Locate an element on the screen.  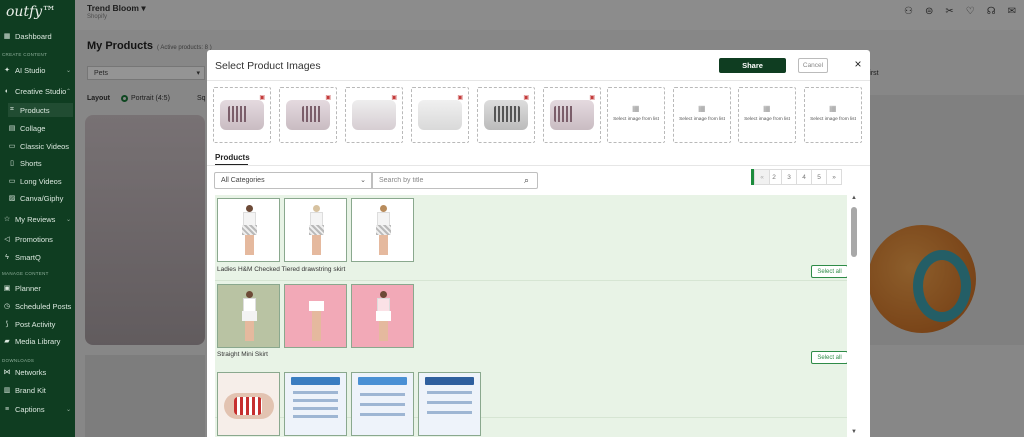
caption-icon: ≡ is located at coordinates (7, 409).